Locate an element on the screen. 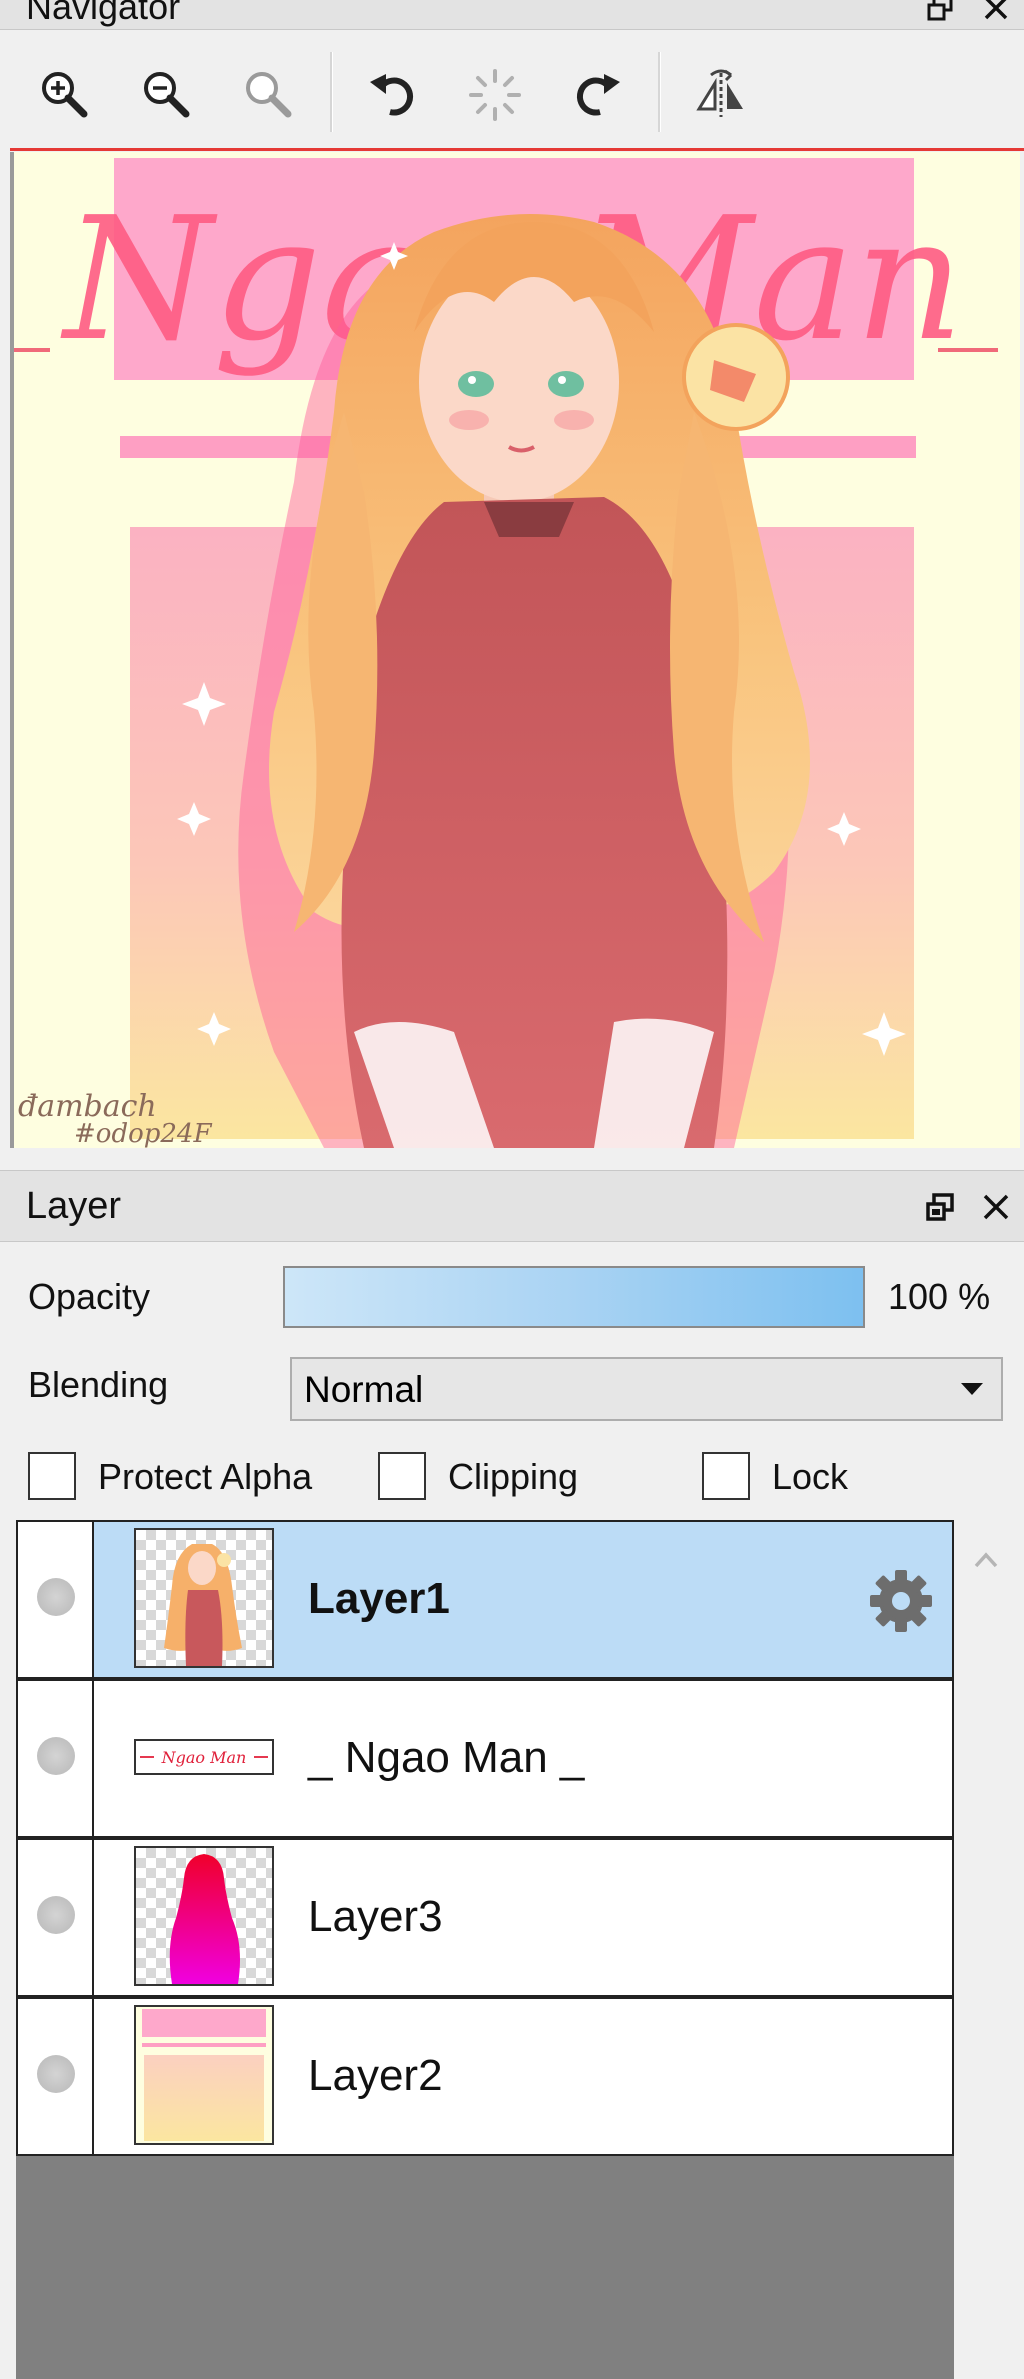  protect-alpha-label: Protect Alpha is located at coordinates (205, 1476).